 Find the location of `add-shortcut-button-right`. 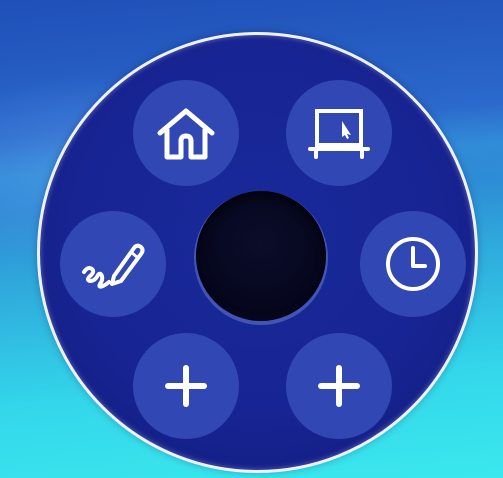

add-shortcut-button-right is located at coordinates (339, 386).